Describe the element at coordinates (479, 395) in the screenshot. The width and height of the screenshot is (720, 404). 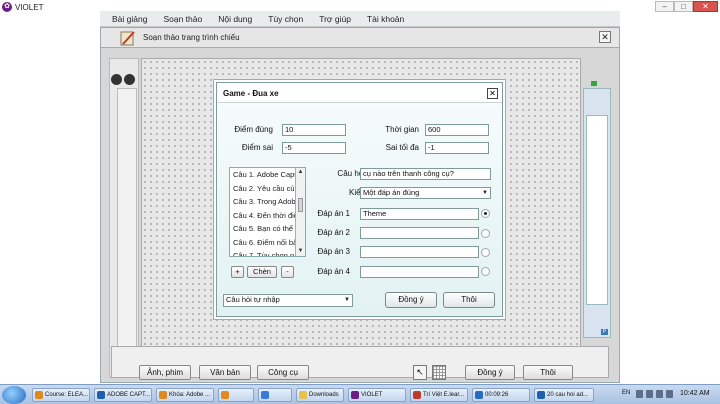
I see `recorder-icon` at that location.